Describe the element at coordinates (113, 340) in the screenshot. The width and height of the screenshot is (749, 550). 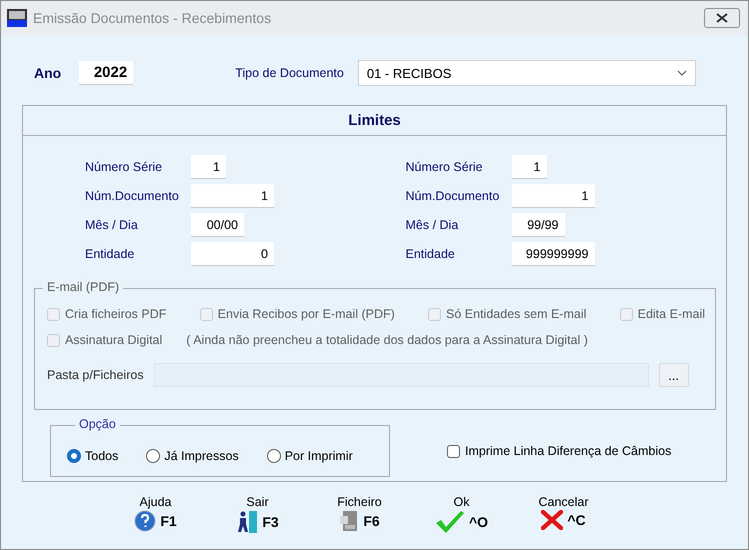
I see `checkbox-label: Assinatura Digital` at that location.